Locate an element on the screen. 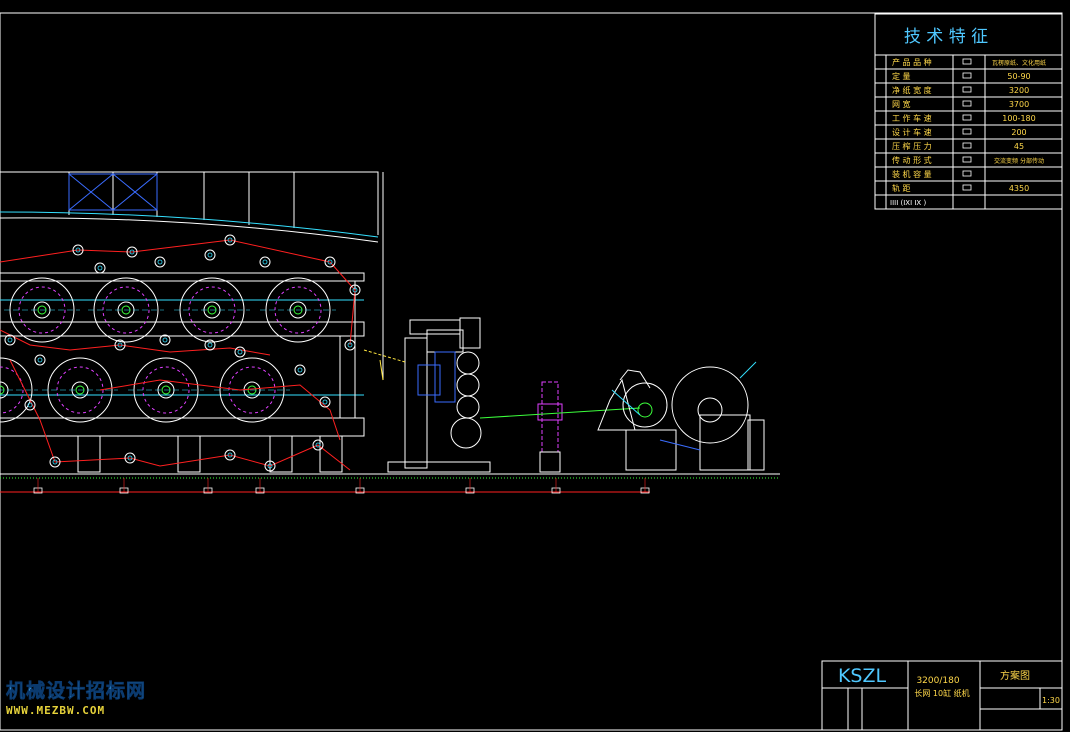 The image size is (1070, 732). tech-row-value: 交流变频 分部传动 is located at coordinates (1019, 161).